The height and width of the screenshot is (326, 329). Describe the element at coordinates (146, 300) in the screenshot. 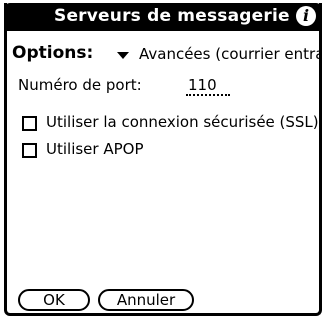

I see `cancel-button: Annuler` at that location.